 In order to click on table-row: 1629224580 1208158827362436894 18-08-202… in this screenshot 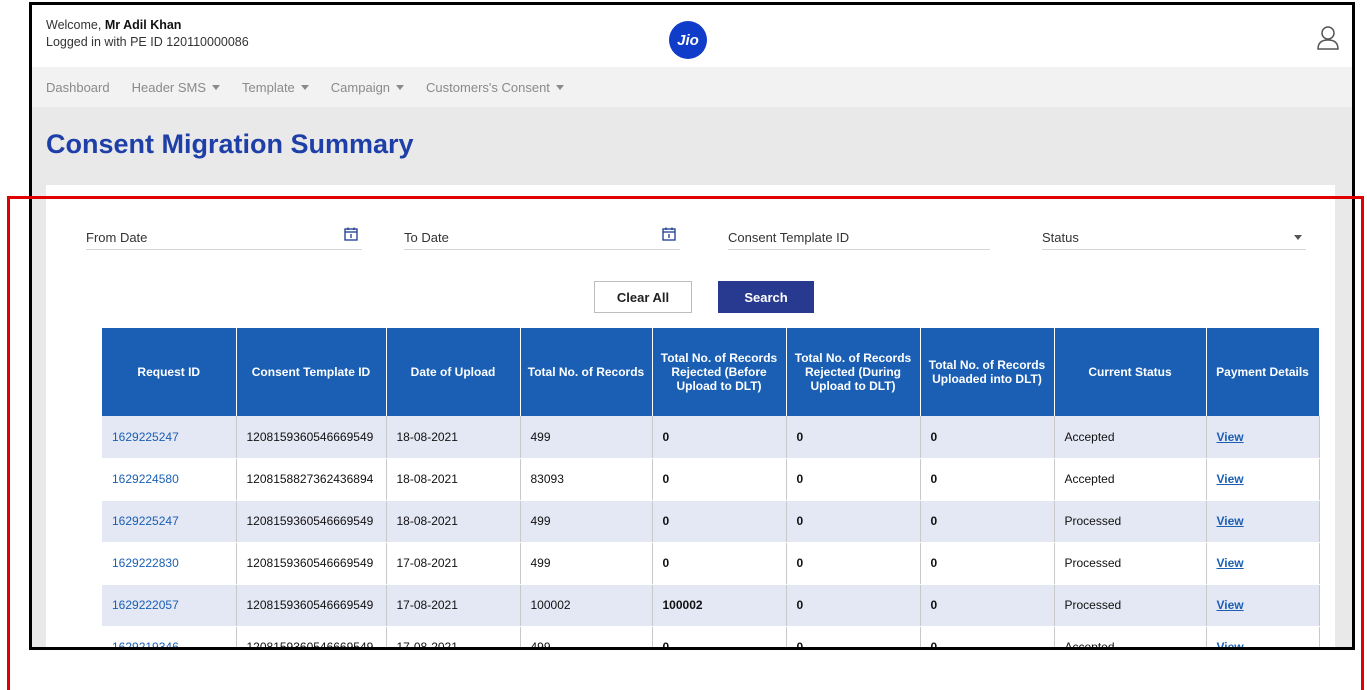, I will do `click(711, 479)`.